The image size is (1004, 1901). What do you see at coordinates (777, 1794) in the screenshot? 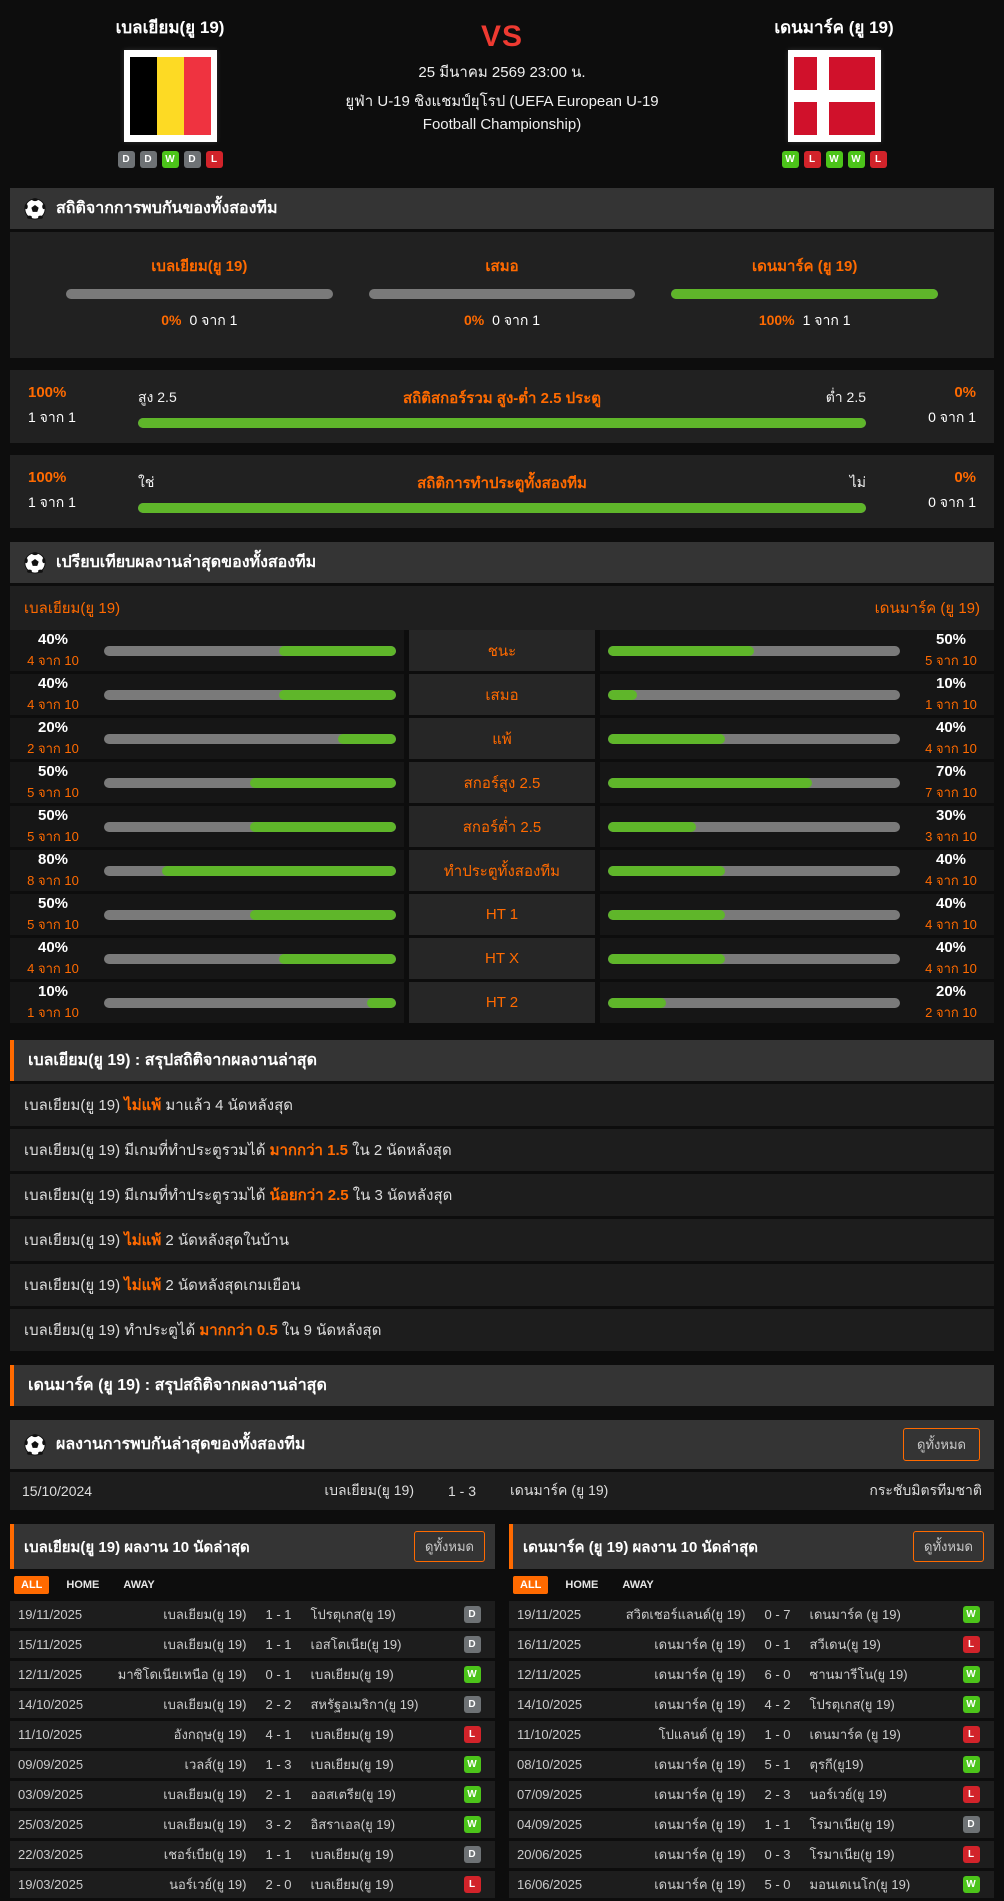
I see `score: 2 - 3` at bounding box center [777, 1794].